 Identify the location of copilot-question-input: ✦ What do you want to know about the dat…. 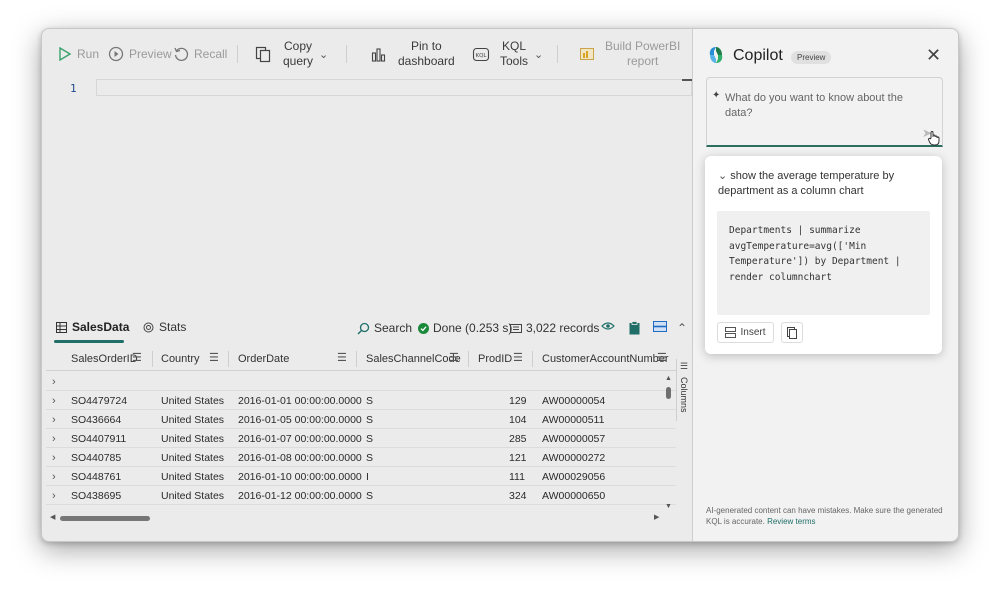
(824, 112).